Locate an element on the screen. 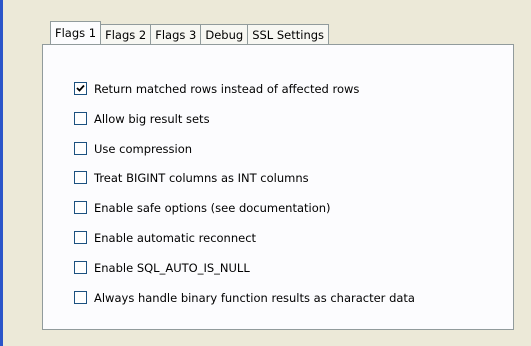 This screenshot has width=531, height=346. option-allow-big-result-sets: Allow big result sets is located at coordinates (142, 118).